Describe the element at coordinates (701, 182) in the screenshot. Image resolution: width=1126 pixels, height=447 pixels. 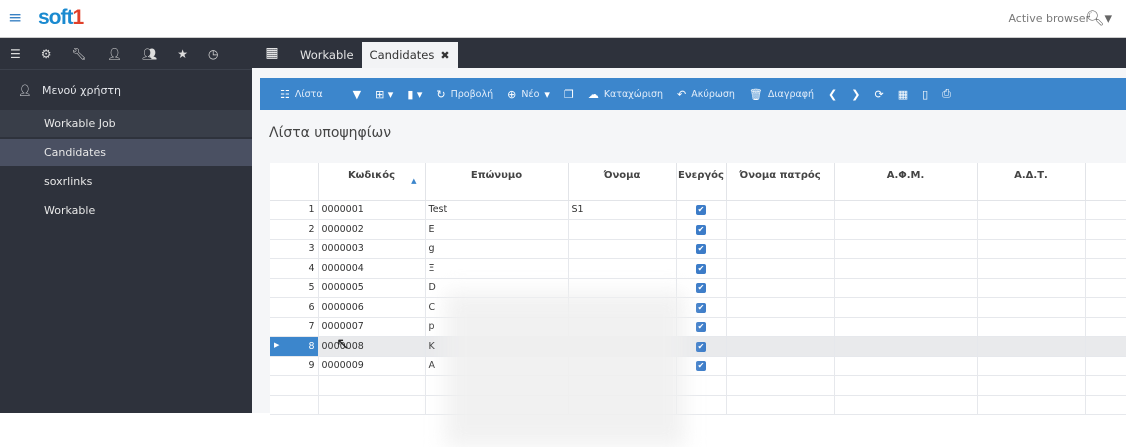
I see `column-header-active: Ενεργός` at that location.